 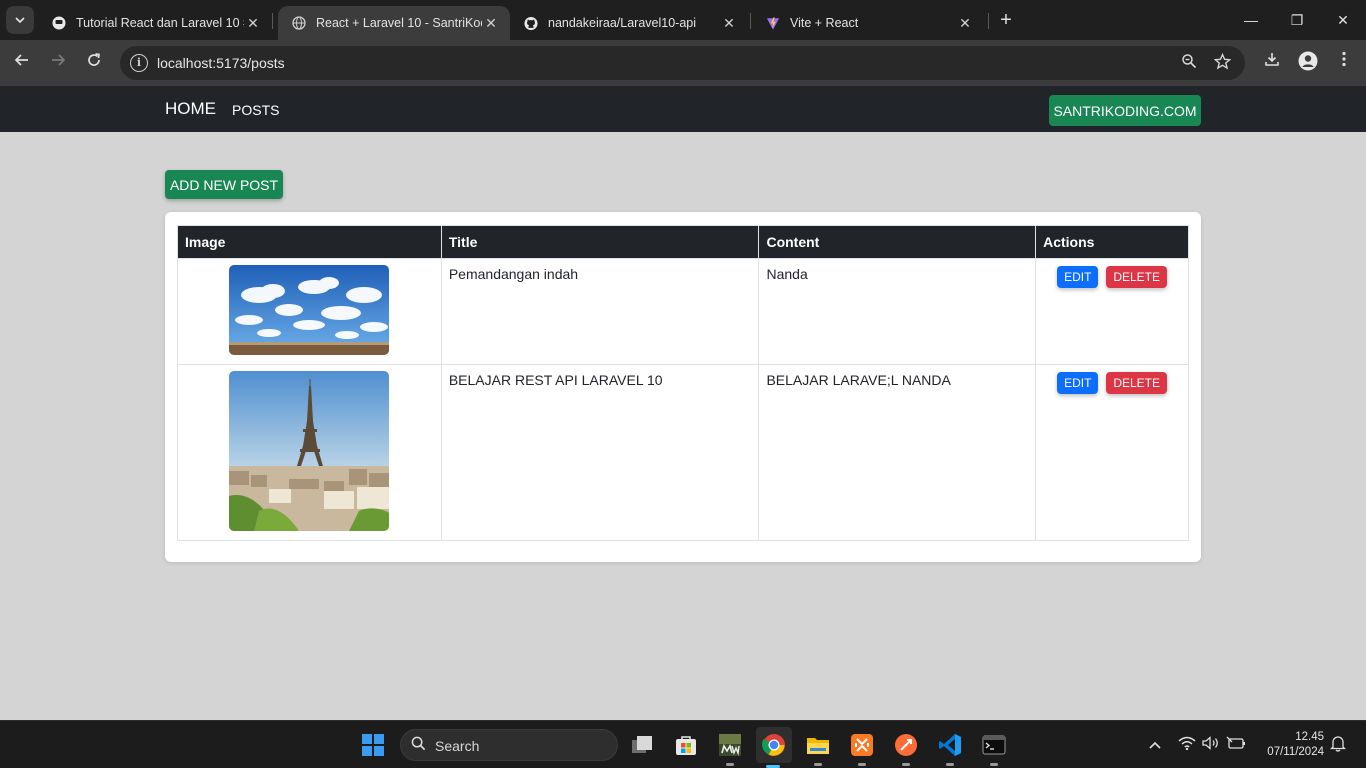 I want to click on tab-react-laravel: React + Laravel 10 - SantriKoding ✕, so click(x=394, y=23).